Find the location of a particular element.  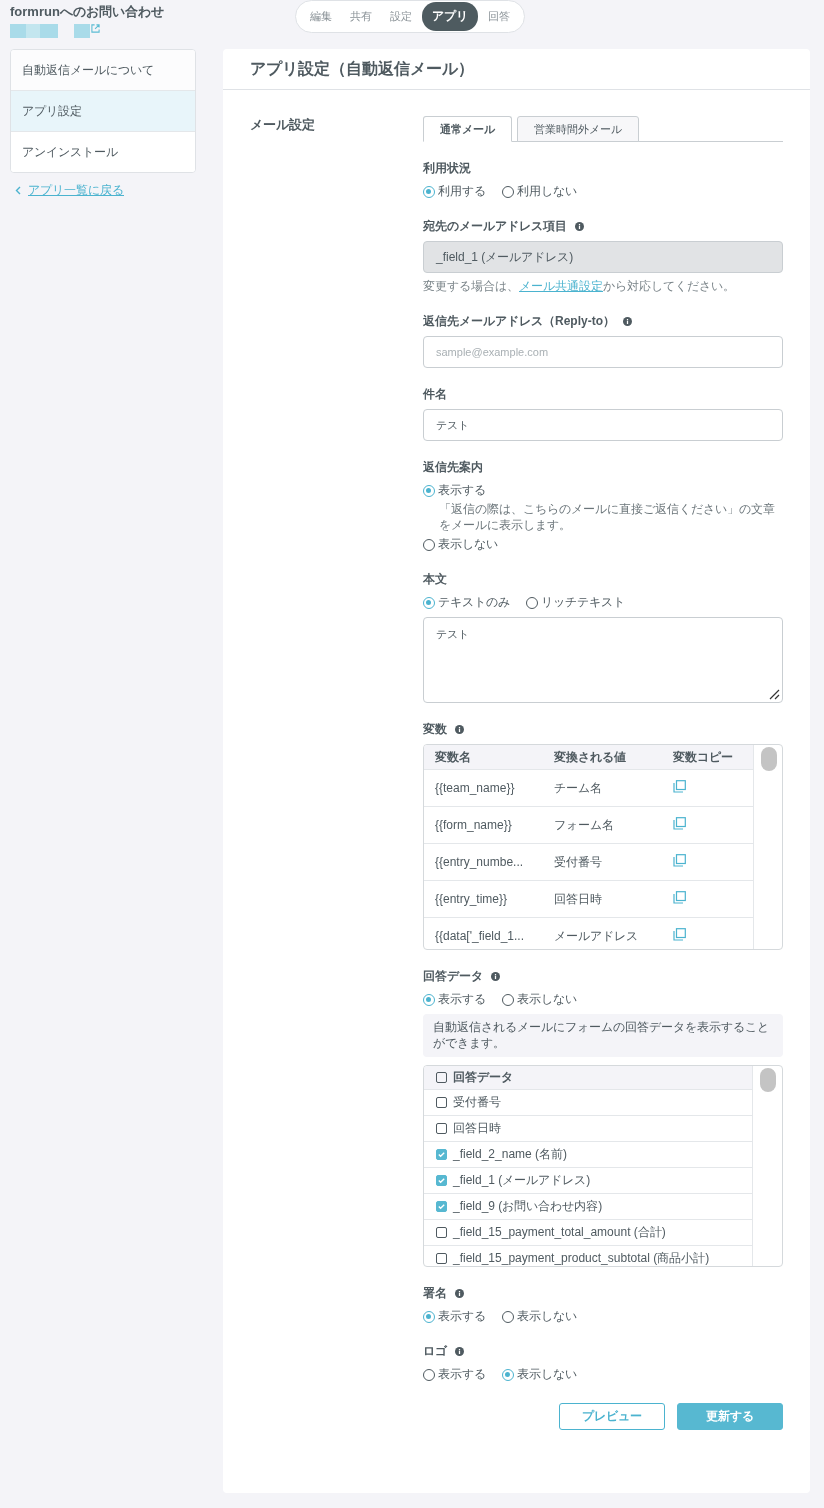

field-label: ロゴ is located at coordinates (435, 1352).